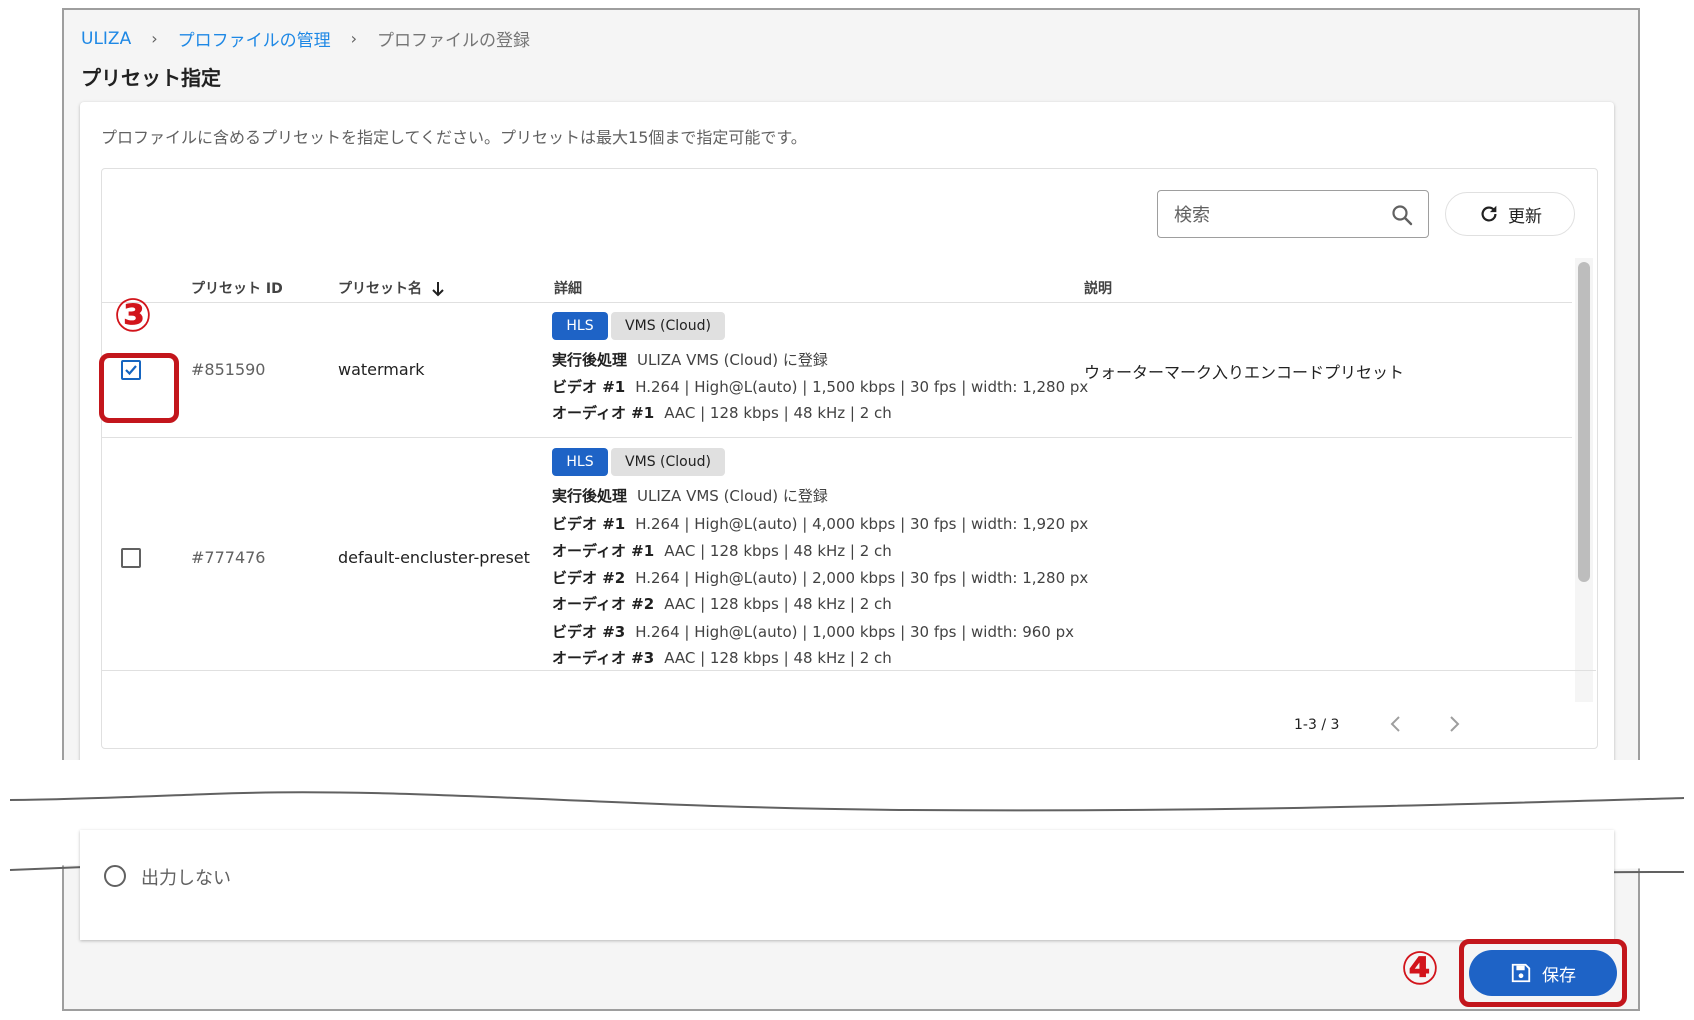 This screenshot has height=1020, width=1694. I want to click on breadcrumb-profile-management-link: プロファイルの管理, so click(254, 38).